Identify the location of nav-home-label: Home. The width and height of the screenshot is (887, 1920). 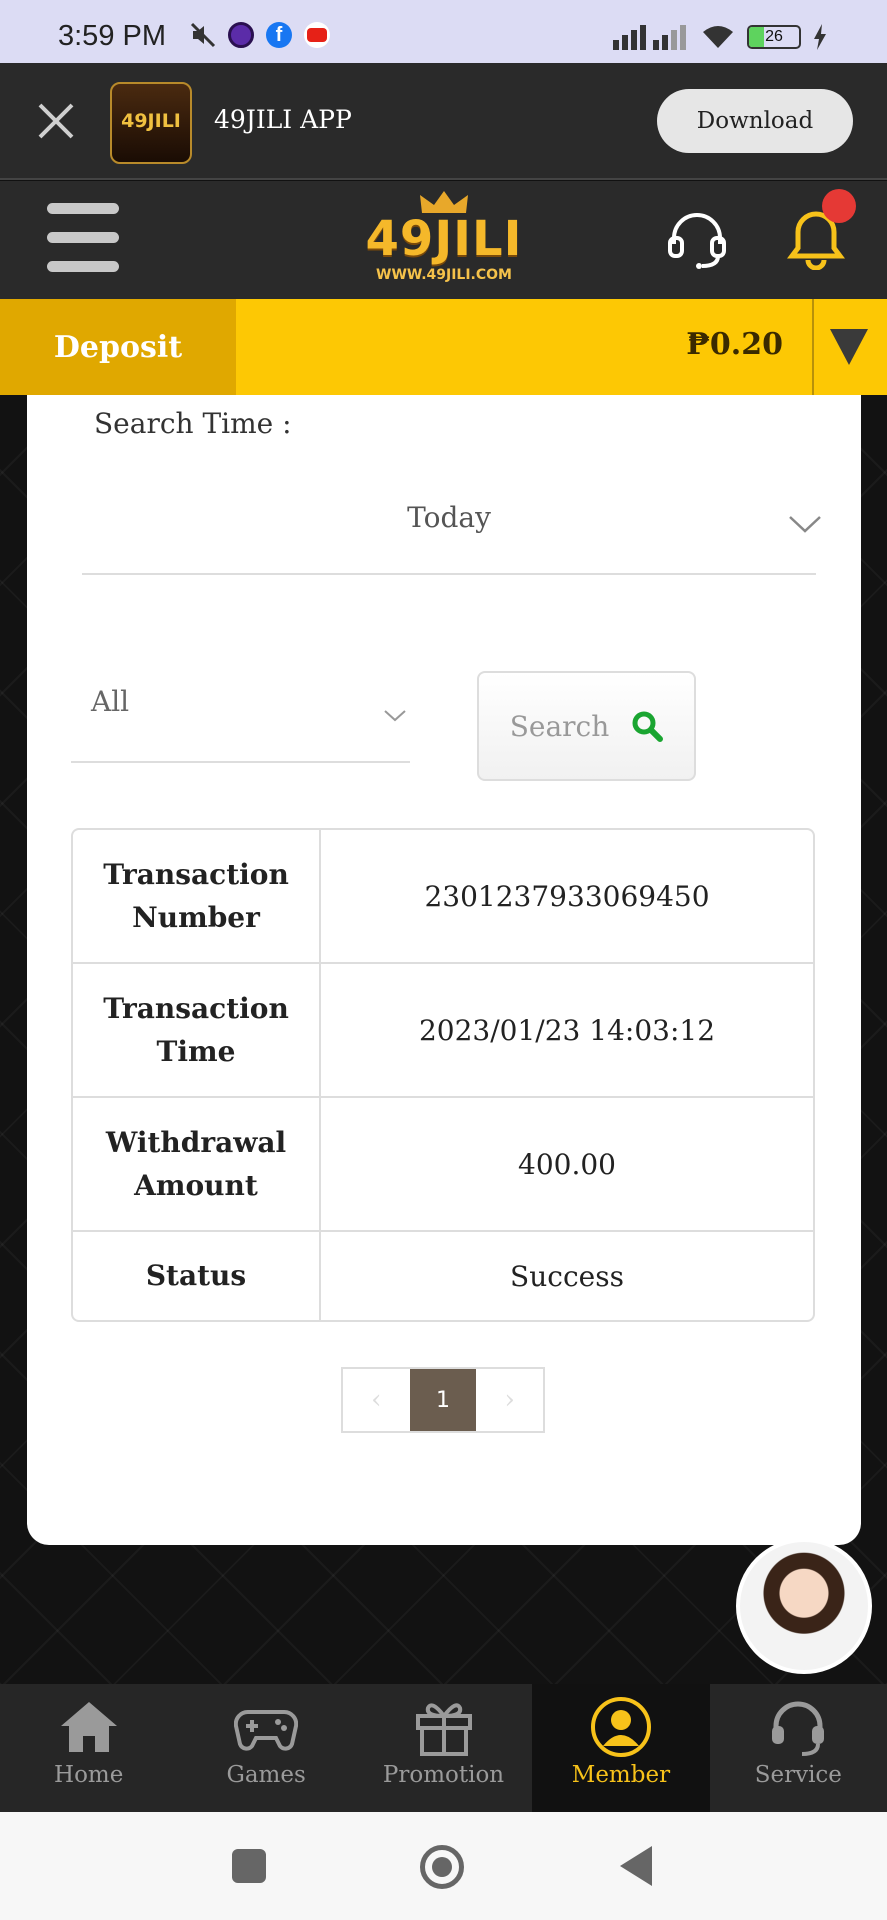
(89, 1775).